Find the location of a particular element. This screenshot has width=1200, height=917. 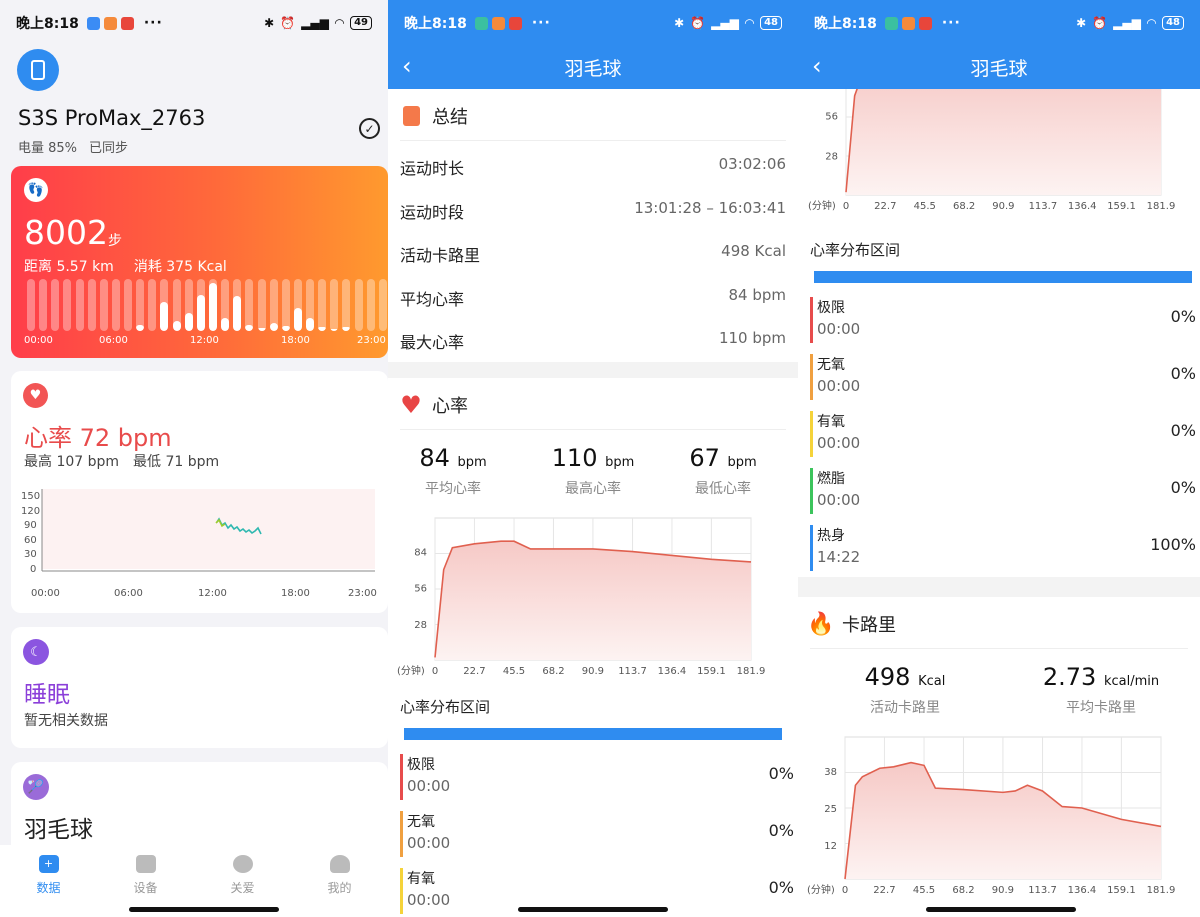

tab-label: 数据 is located at coordinates (48, 888).